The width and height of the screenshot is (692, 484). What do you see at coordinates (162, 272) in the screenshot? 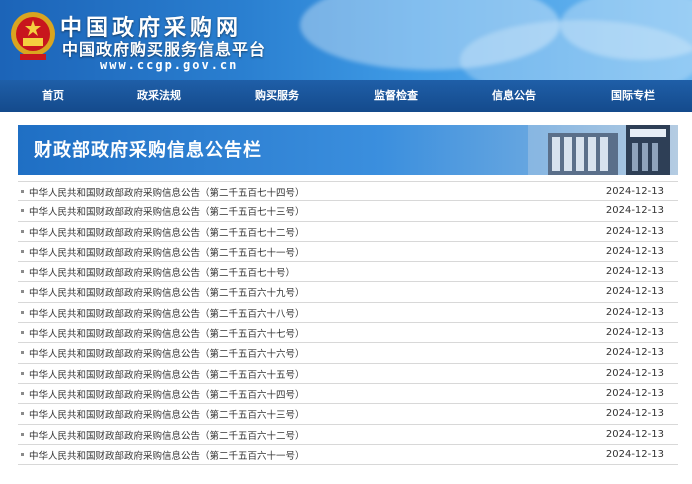
I see `notice-title-link: 中华人民共和国财政部政府采购信息公告（第二千五百七十号）` at bounding box center [162, 272].